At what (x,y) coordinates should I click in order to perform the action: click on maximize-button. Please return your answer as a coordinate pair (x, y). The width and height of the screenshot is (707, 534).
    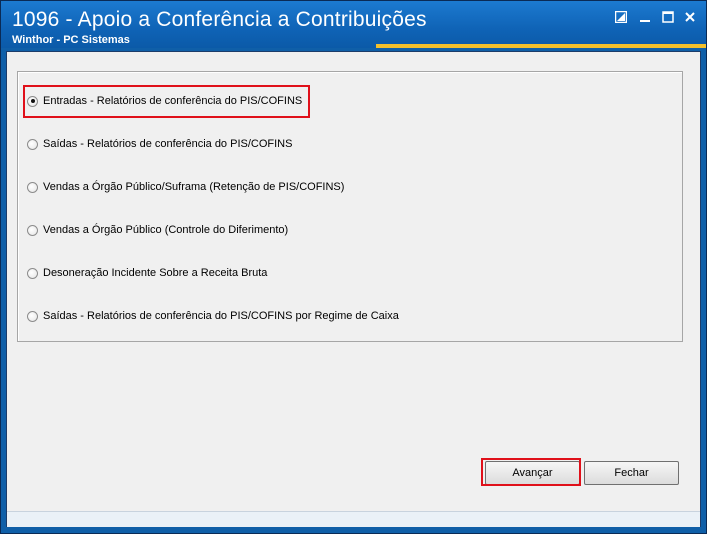
    Looking at the image, I should click on (668, 17).